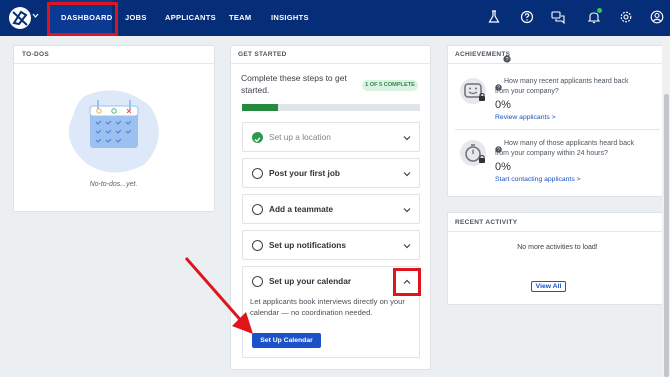  I want to click on no-activities-text: No more activities to load!, so click(557, 247).